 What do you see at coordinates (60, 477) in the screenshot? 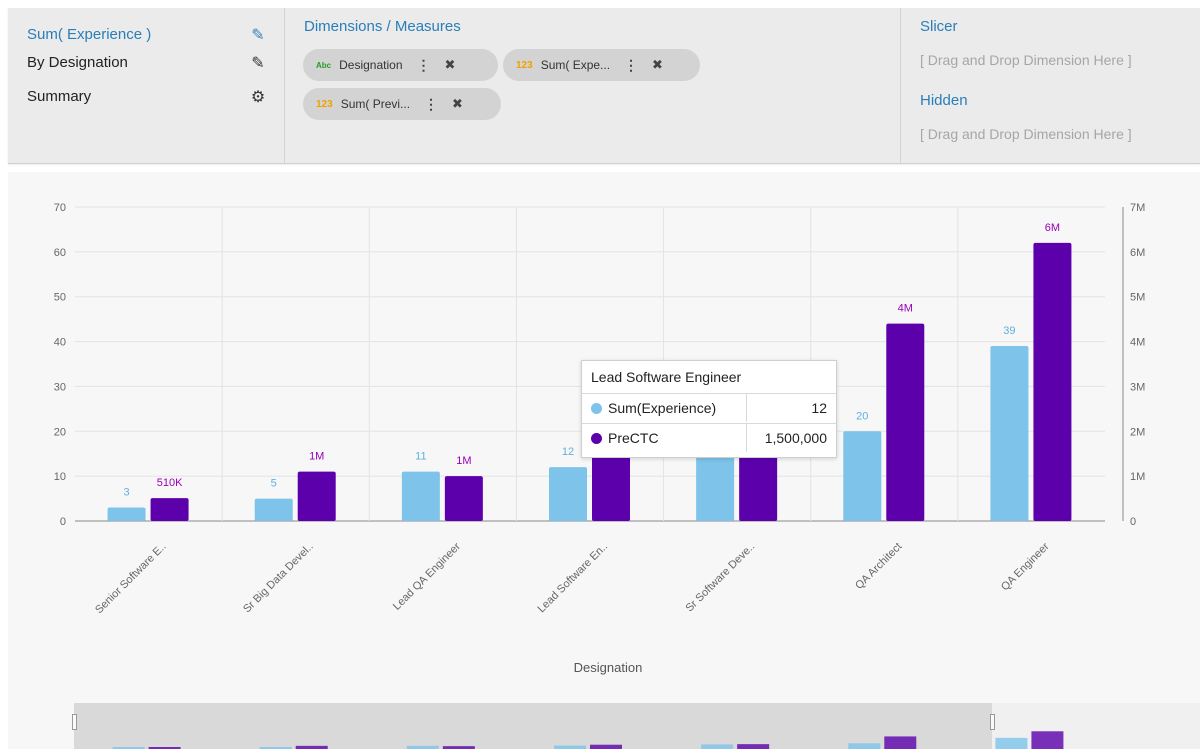
I see `y-tick-label-left: 10` at bounding box center [60, 477].